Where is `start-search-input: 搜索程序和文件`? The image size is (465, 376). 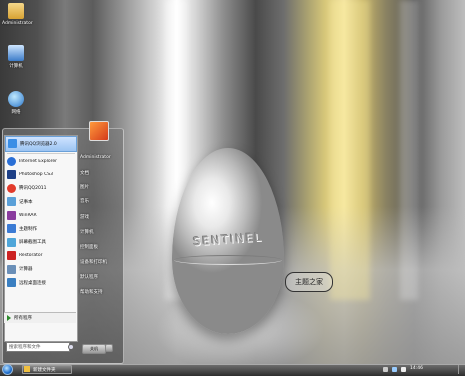 start-search-input: 搜索程序和文件 is located at coordinates (38, 347).